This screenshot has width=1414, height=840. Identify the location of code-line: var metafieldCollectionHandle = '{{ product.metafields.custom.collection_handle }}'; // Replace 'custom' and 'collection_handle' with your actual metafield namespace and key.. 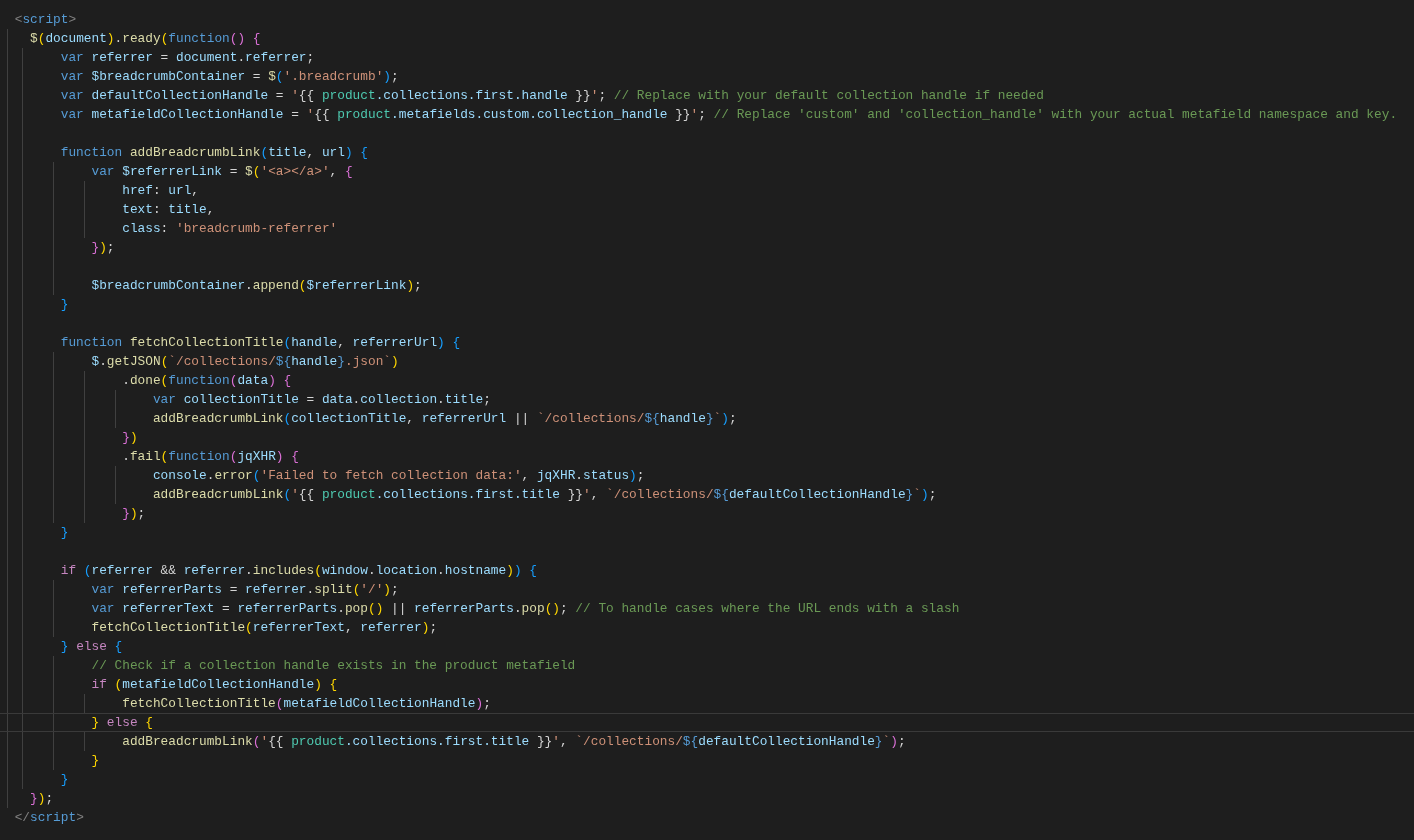
(728, 114).